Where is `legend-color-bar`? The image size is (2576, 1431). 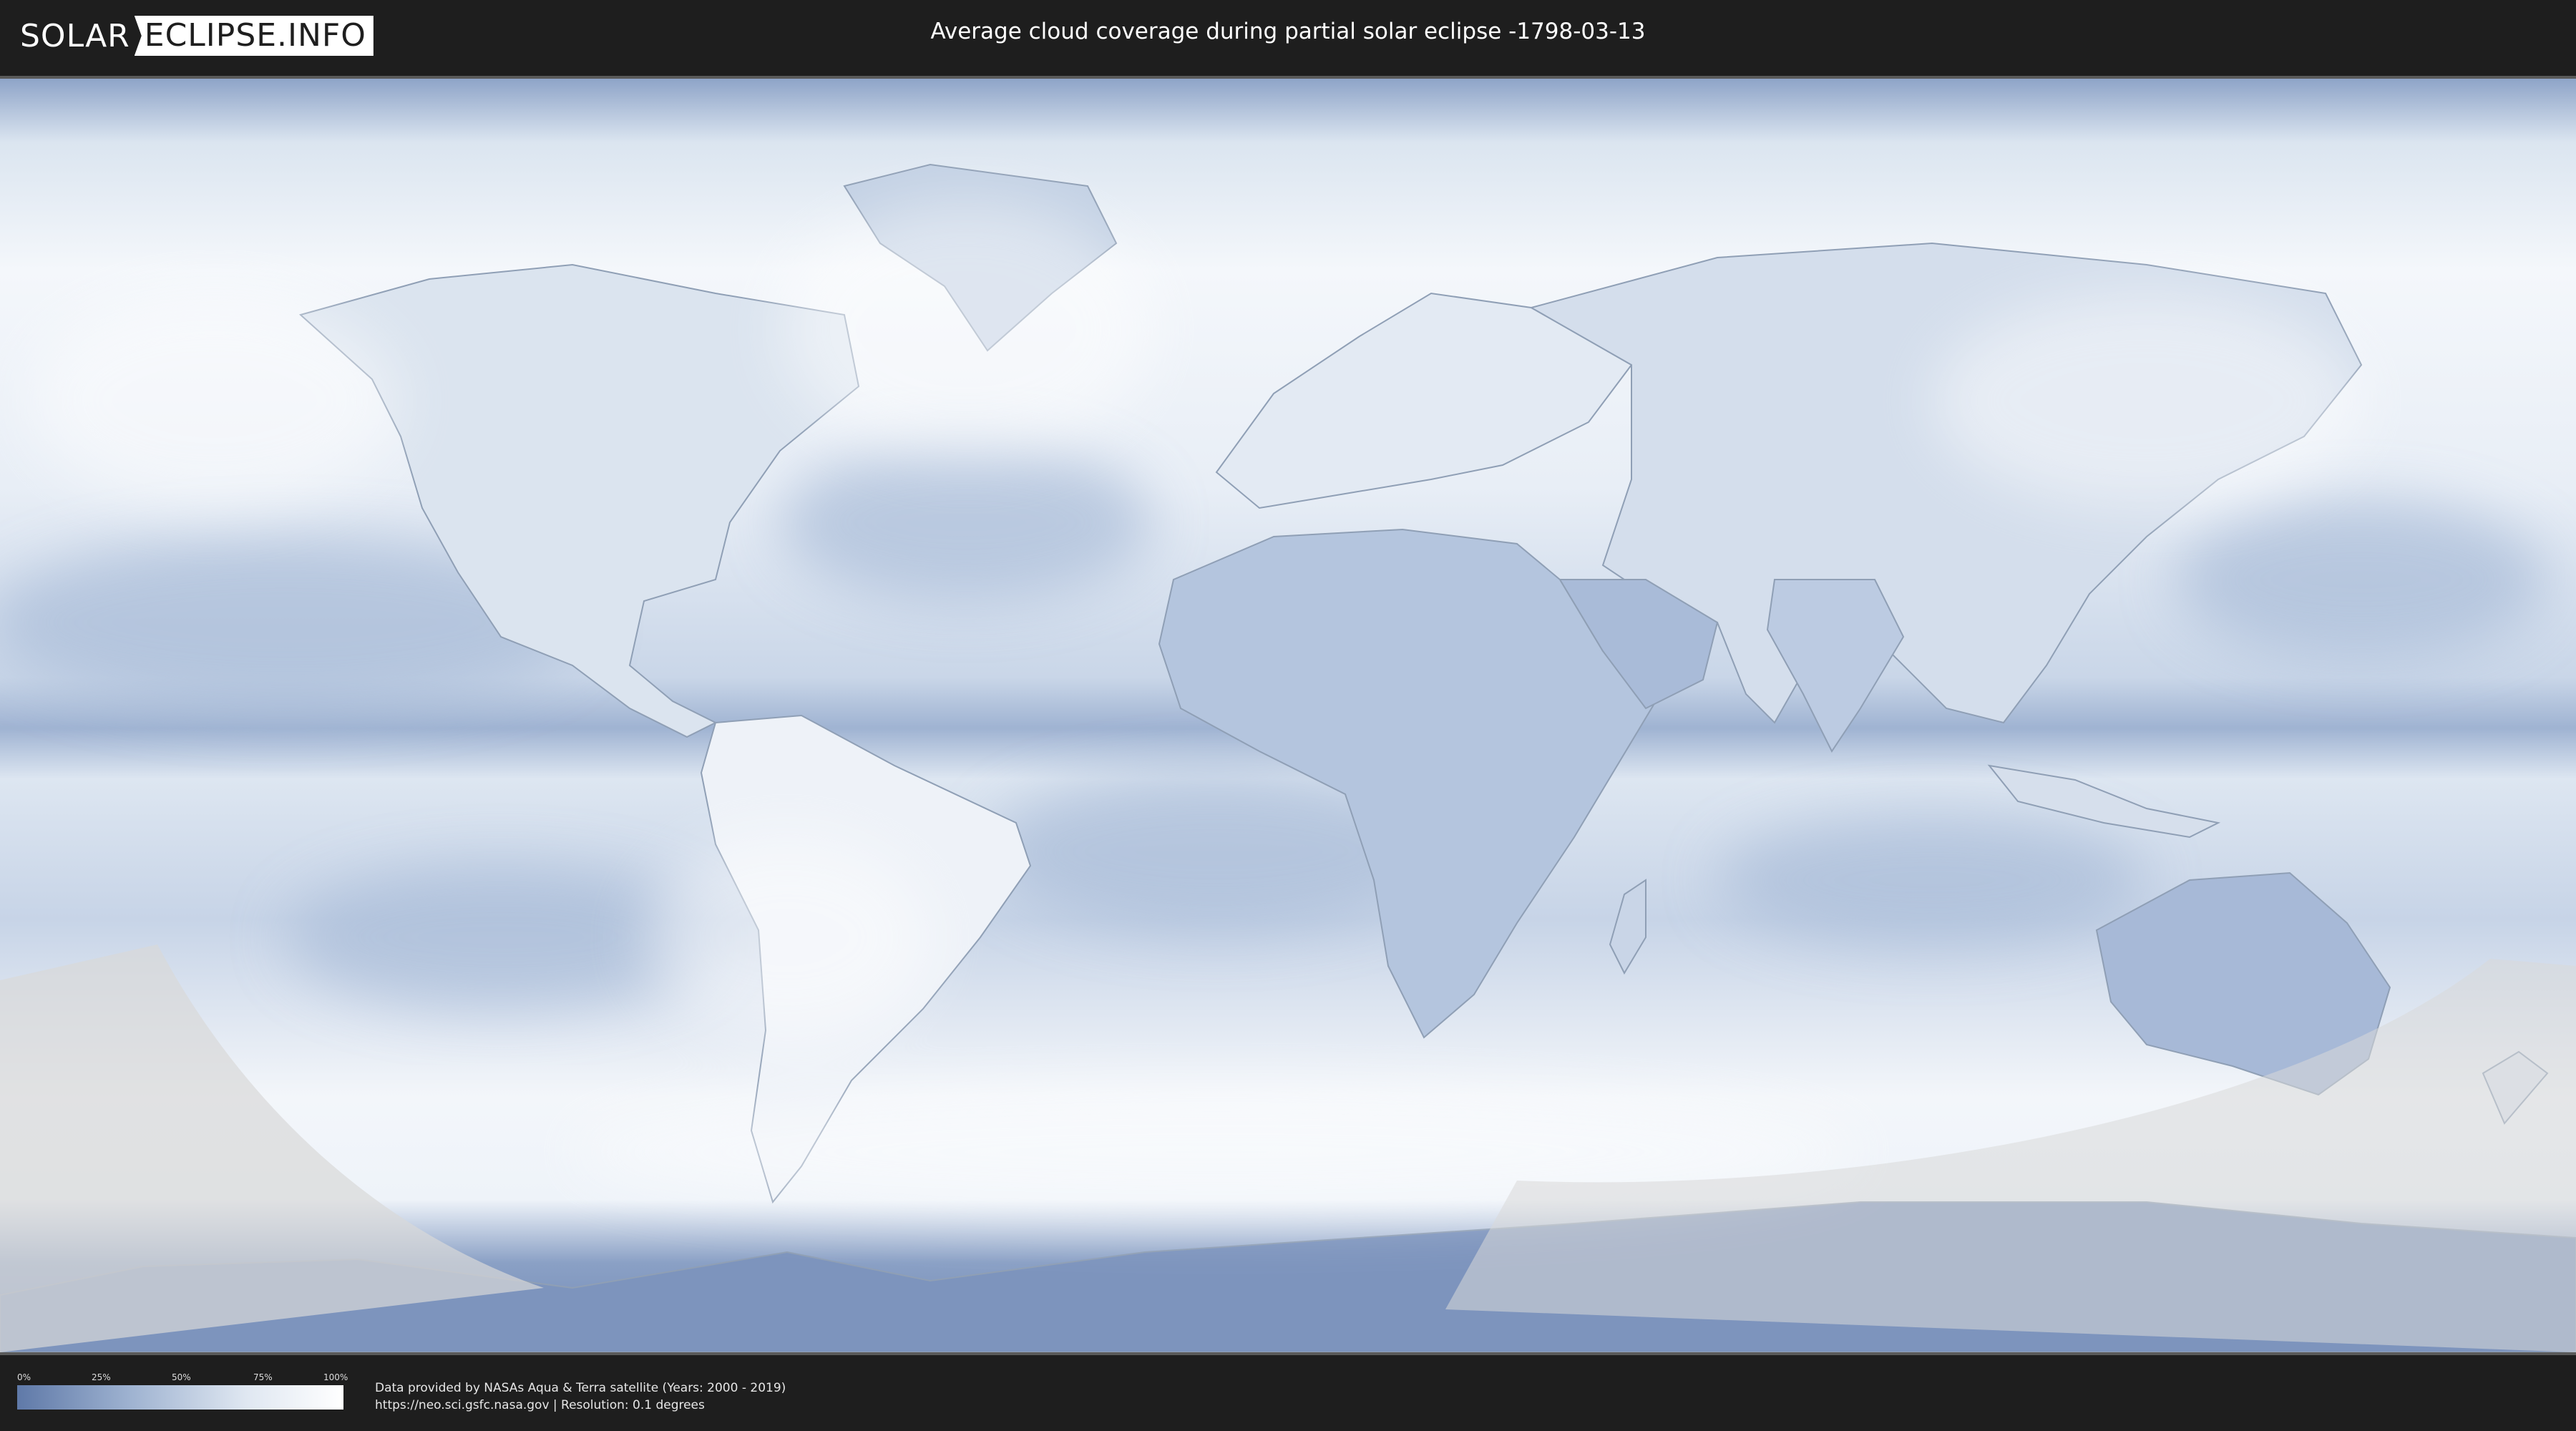 legend-color-bar is located at coordinates (180, 1397).